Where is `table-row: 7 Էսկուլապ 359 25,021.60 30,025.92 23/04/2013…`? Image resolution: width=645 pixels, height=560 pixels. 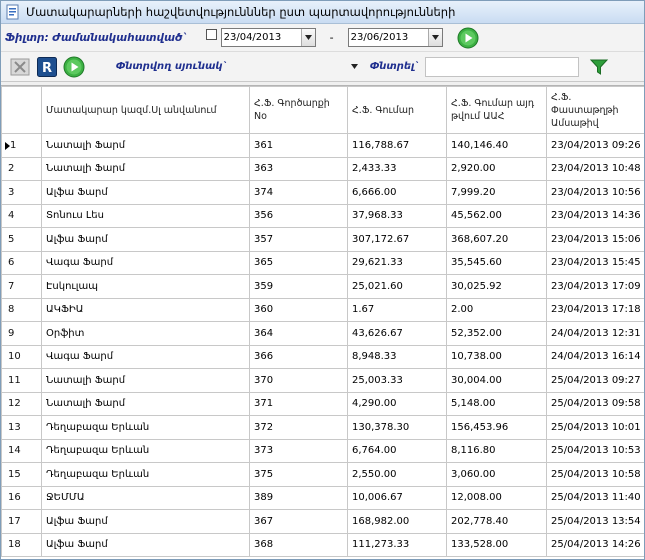 table-row: 7 Էսկուլապ 359 25,021.60 30,025.92 23/04/2013… is located at coordinates (322, 286).